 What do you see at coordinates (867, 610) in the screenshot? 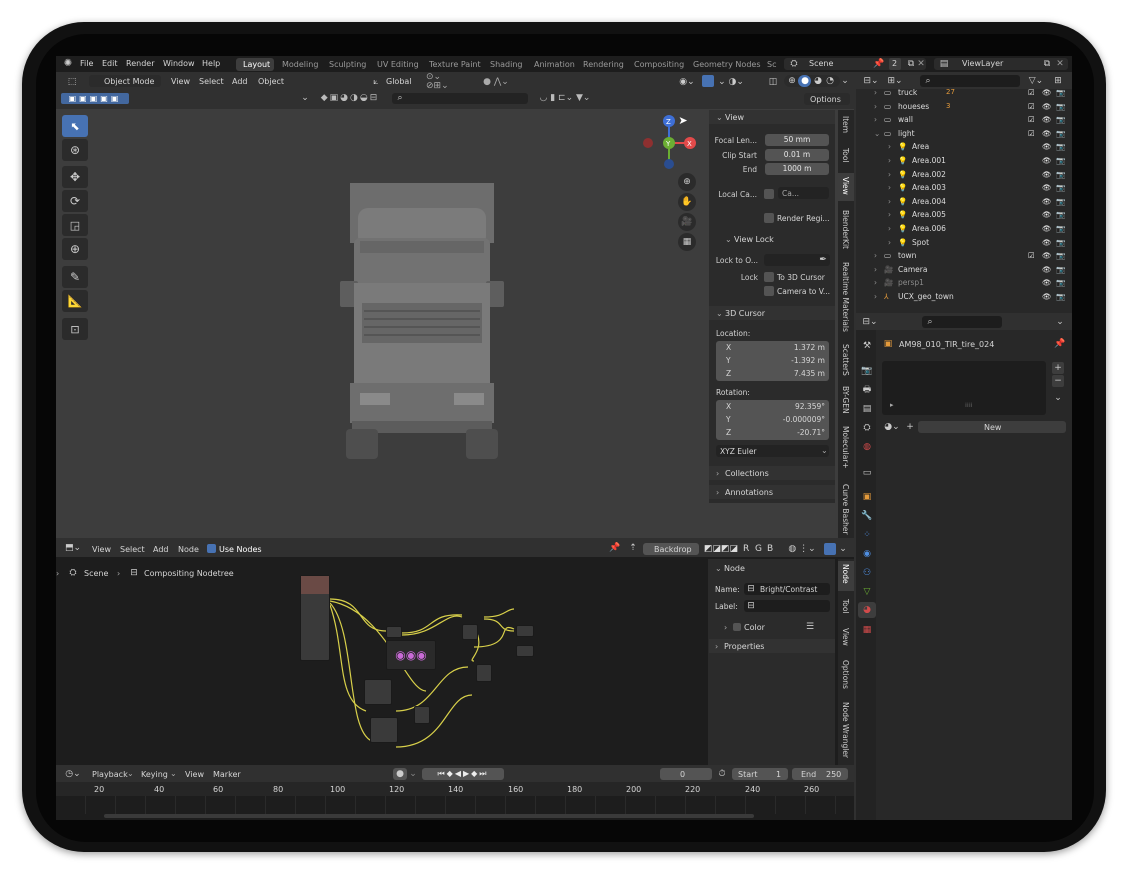
I see `material-tab-icon: ◕` at bounding box center [867, 610].